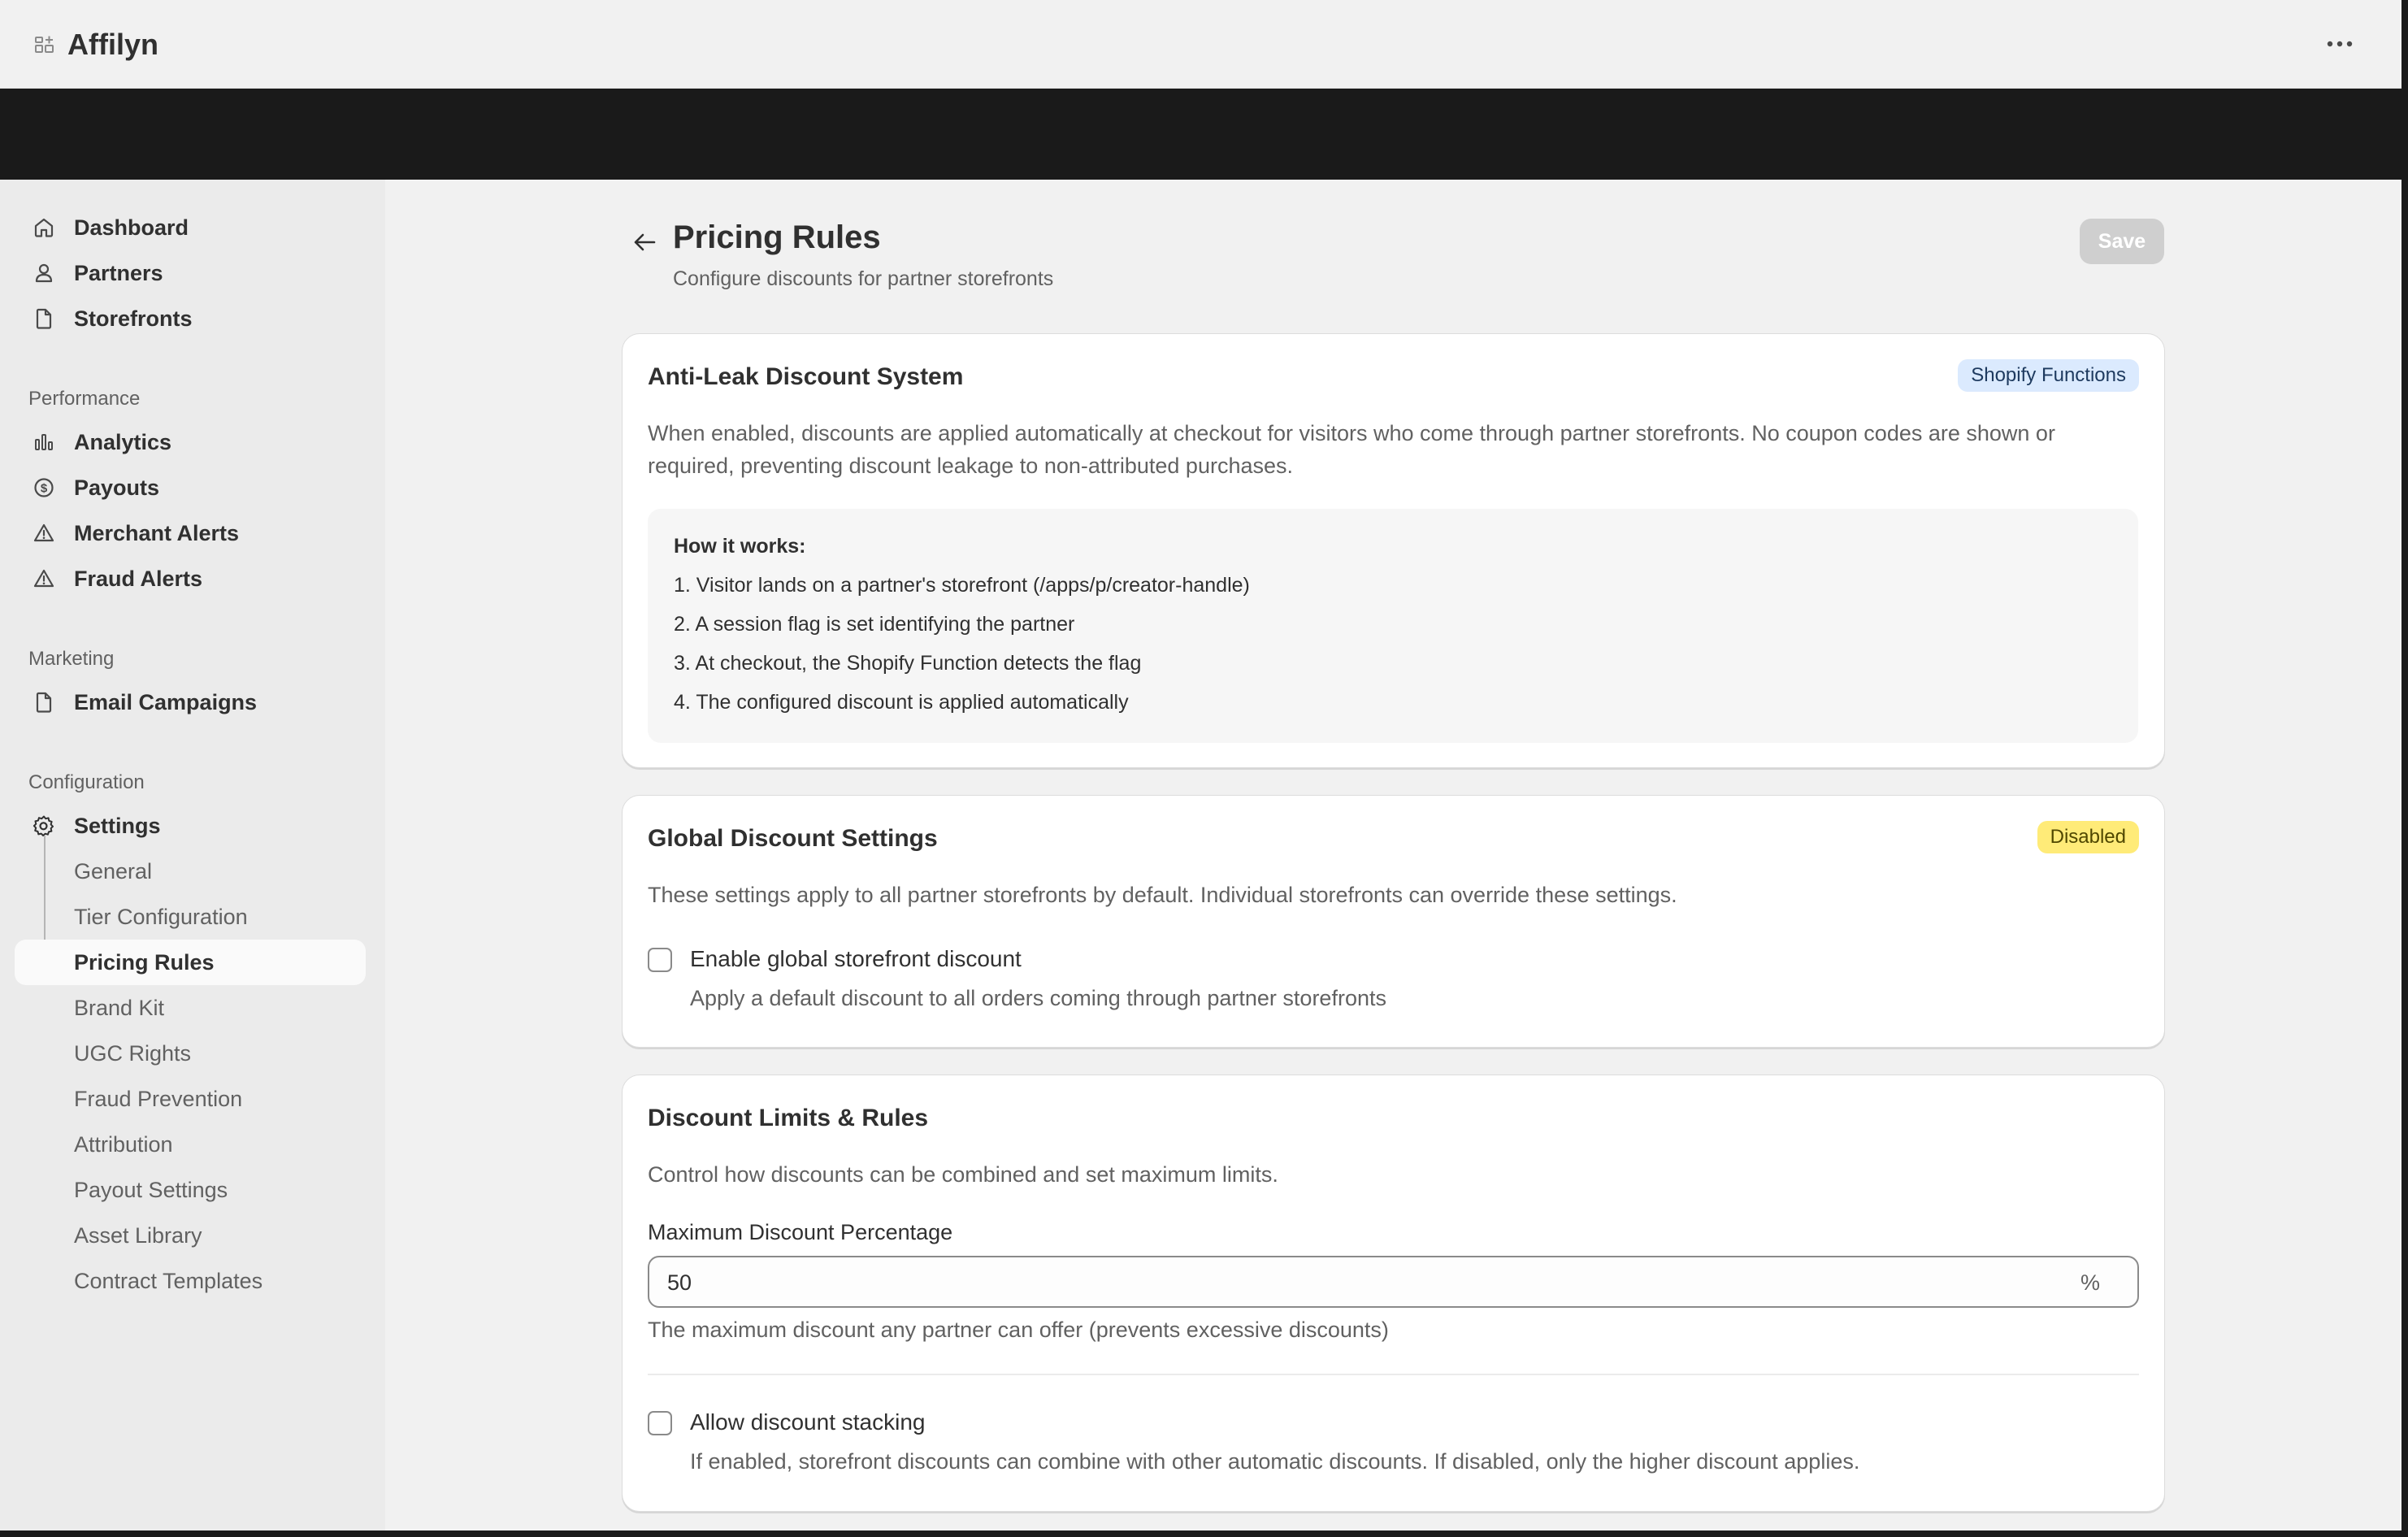 The width and height of the screenshot is (2408, 1537). I want to click on sidebar-subitem-ugc-rights: UGC Rights, so click(190, 1053).